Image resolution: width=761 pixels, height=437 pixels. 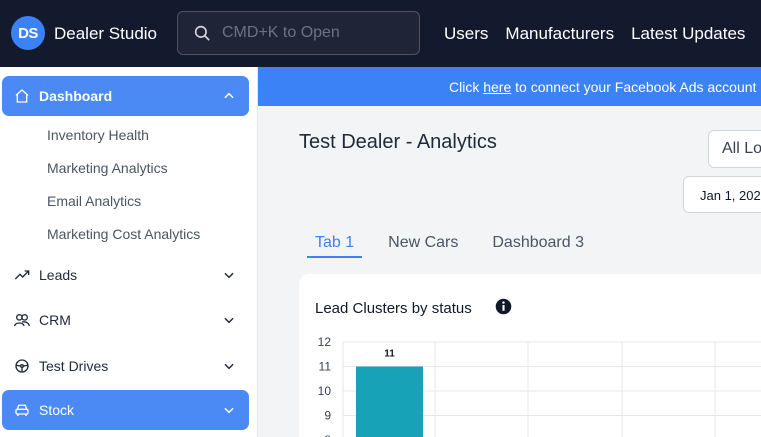 I want to click on search-box, so click(x=298, y=33).